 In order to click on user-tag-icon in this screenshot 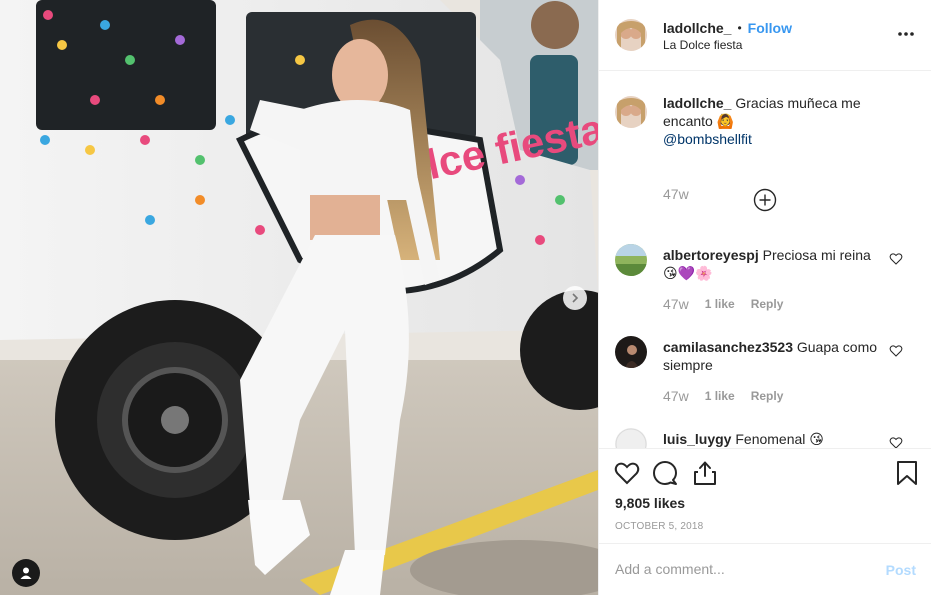, I will do `click(26, 573)`.